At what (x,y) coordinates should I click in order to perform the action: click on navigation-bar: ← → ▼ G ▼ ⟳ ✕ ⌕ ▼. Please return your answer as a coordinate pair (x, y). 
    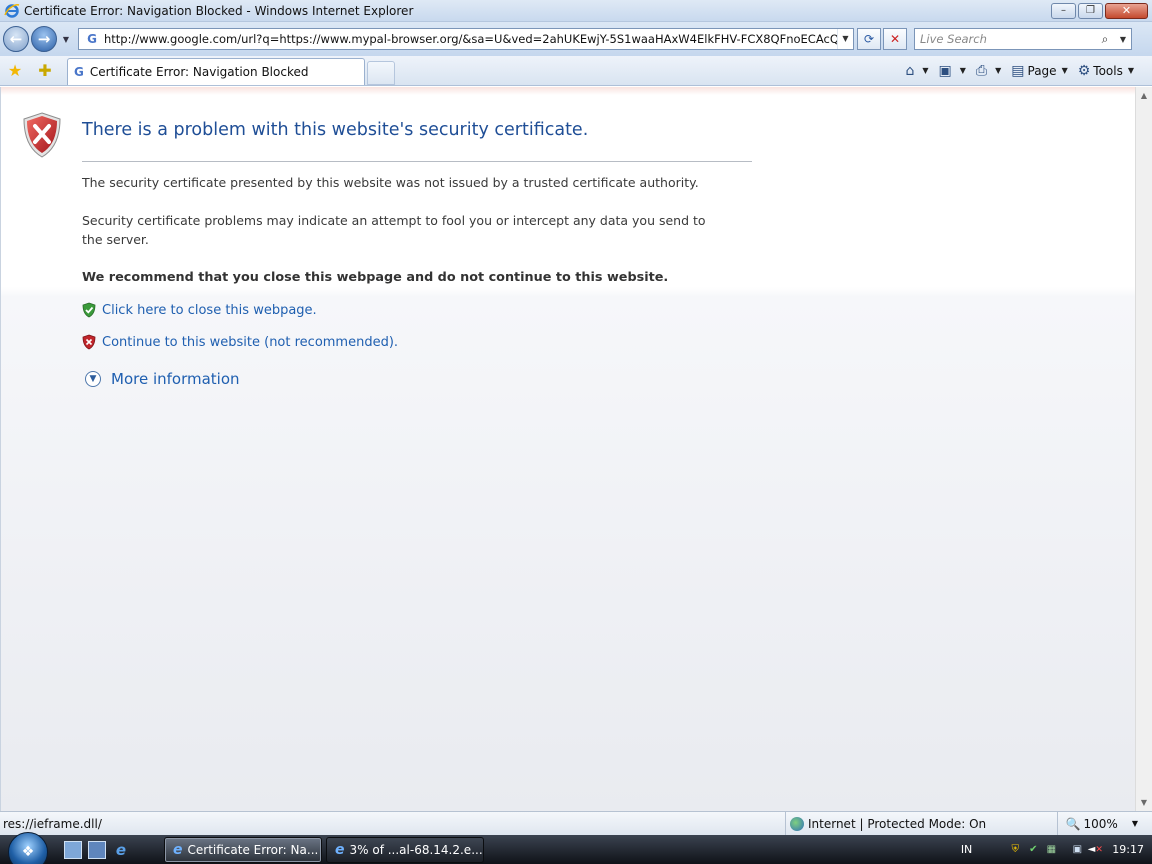
    Looking at the image, I should click on (576, 39).